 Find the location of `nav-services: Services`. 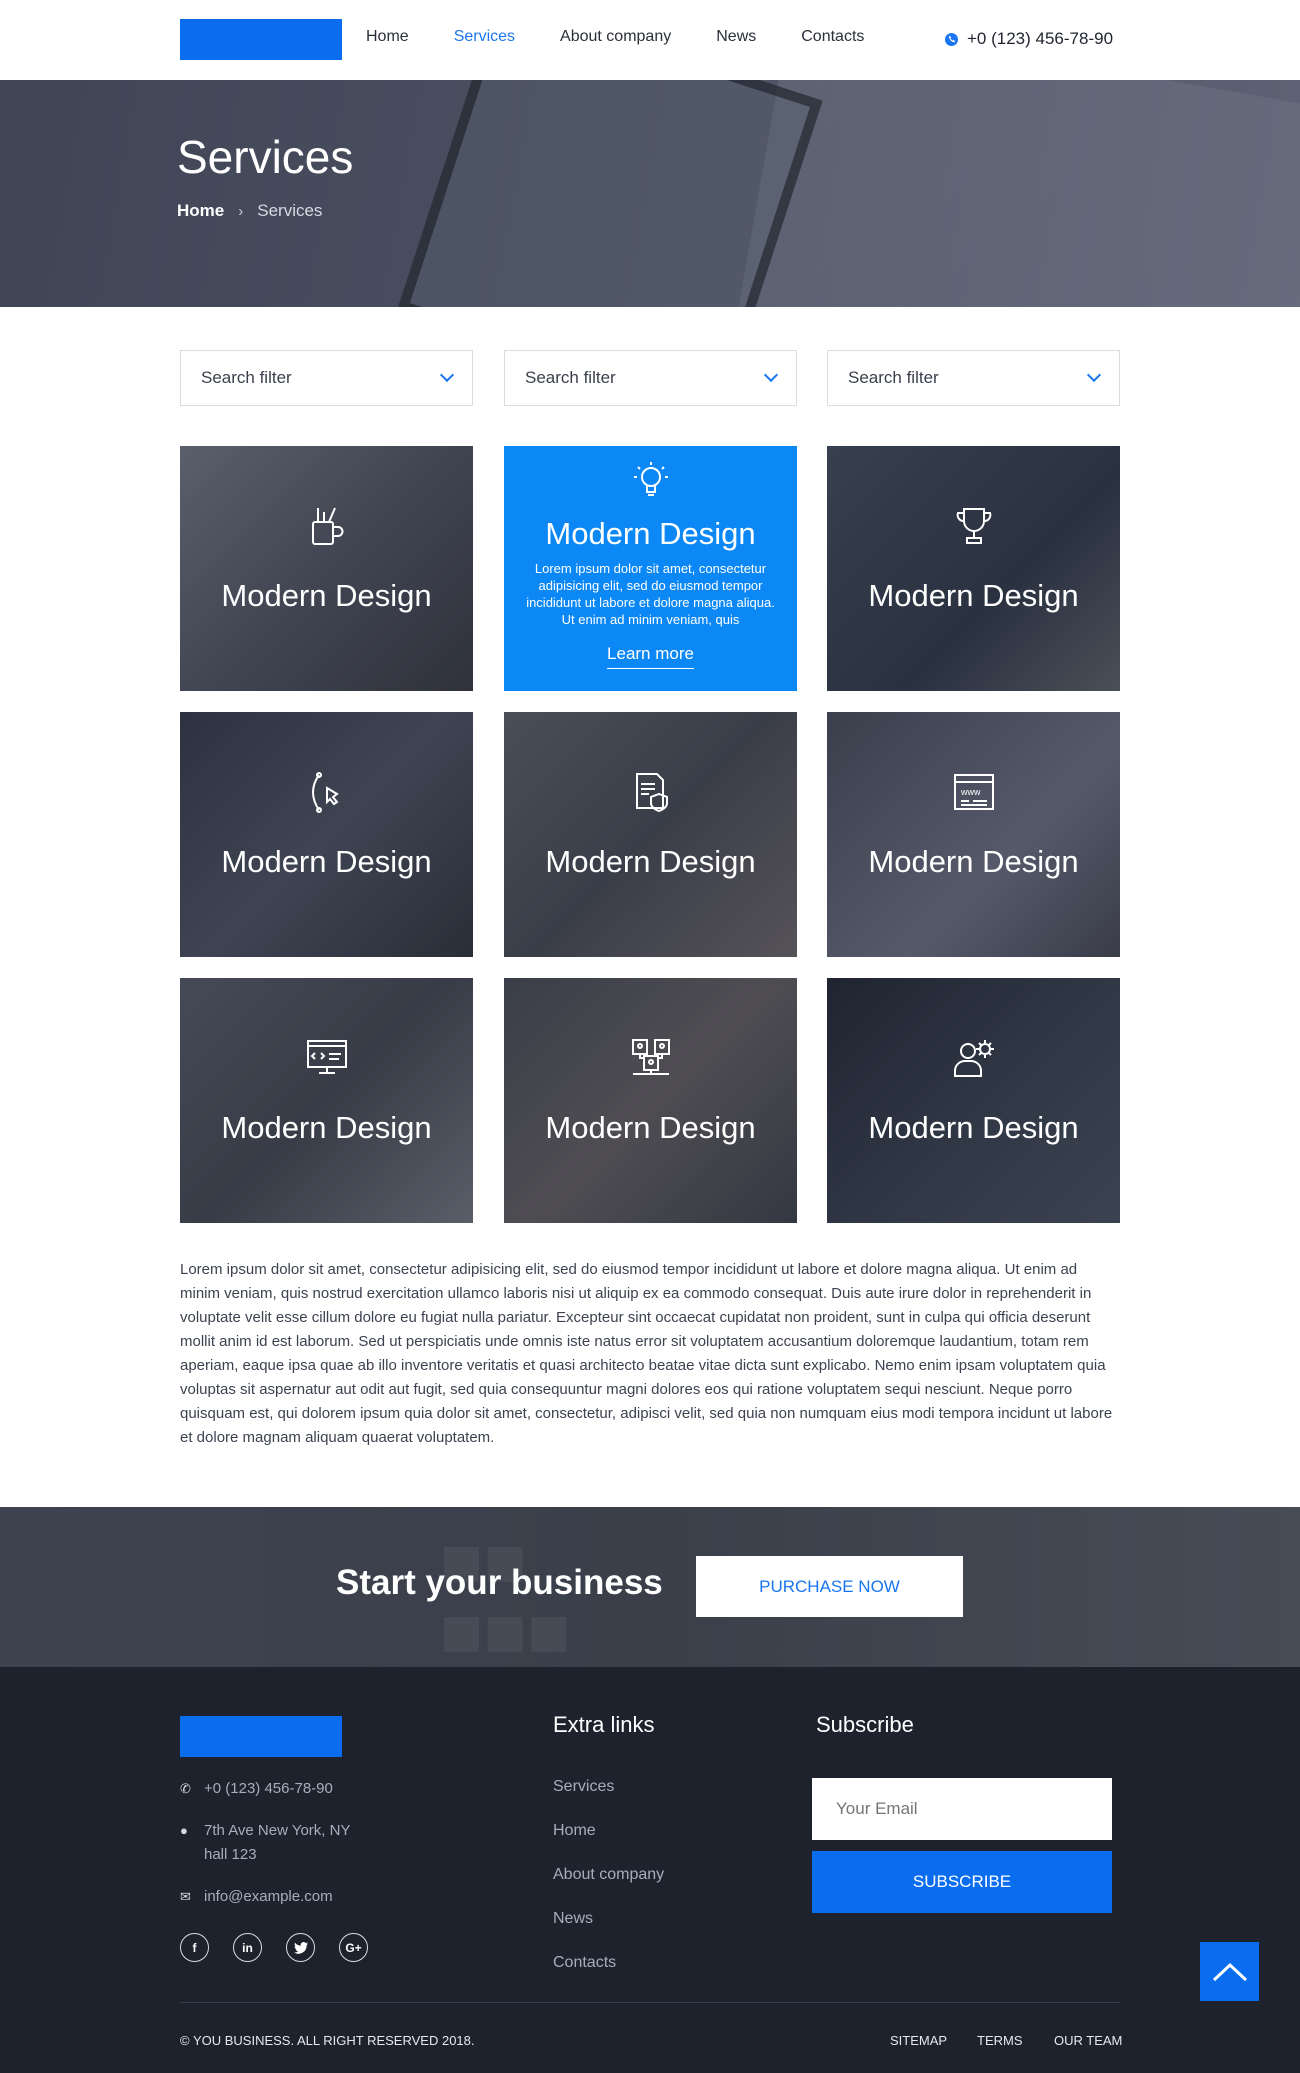

nav-services: Services is located at coordinates (484, 37).